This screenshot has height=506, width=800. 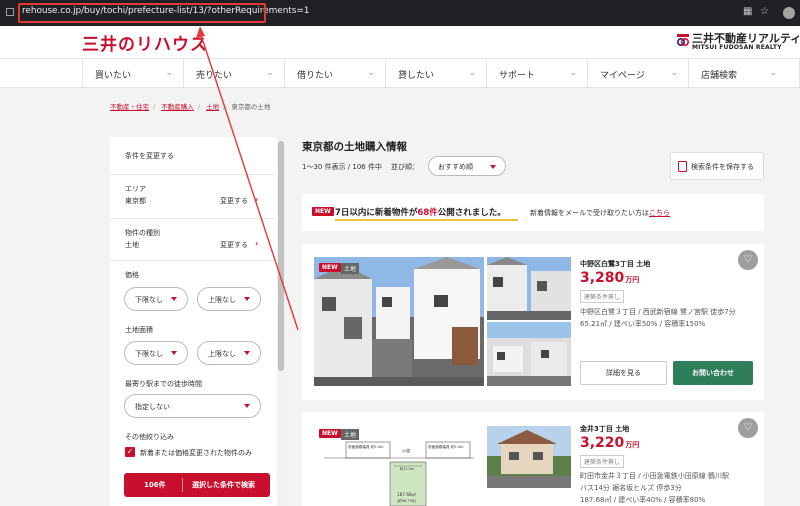 What do you see at coordinates (737, 47) in the screenshot?
I see `company-name-en: MITSUI FUDOSAN REALTY` at bounding box center [737, 47].